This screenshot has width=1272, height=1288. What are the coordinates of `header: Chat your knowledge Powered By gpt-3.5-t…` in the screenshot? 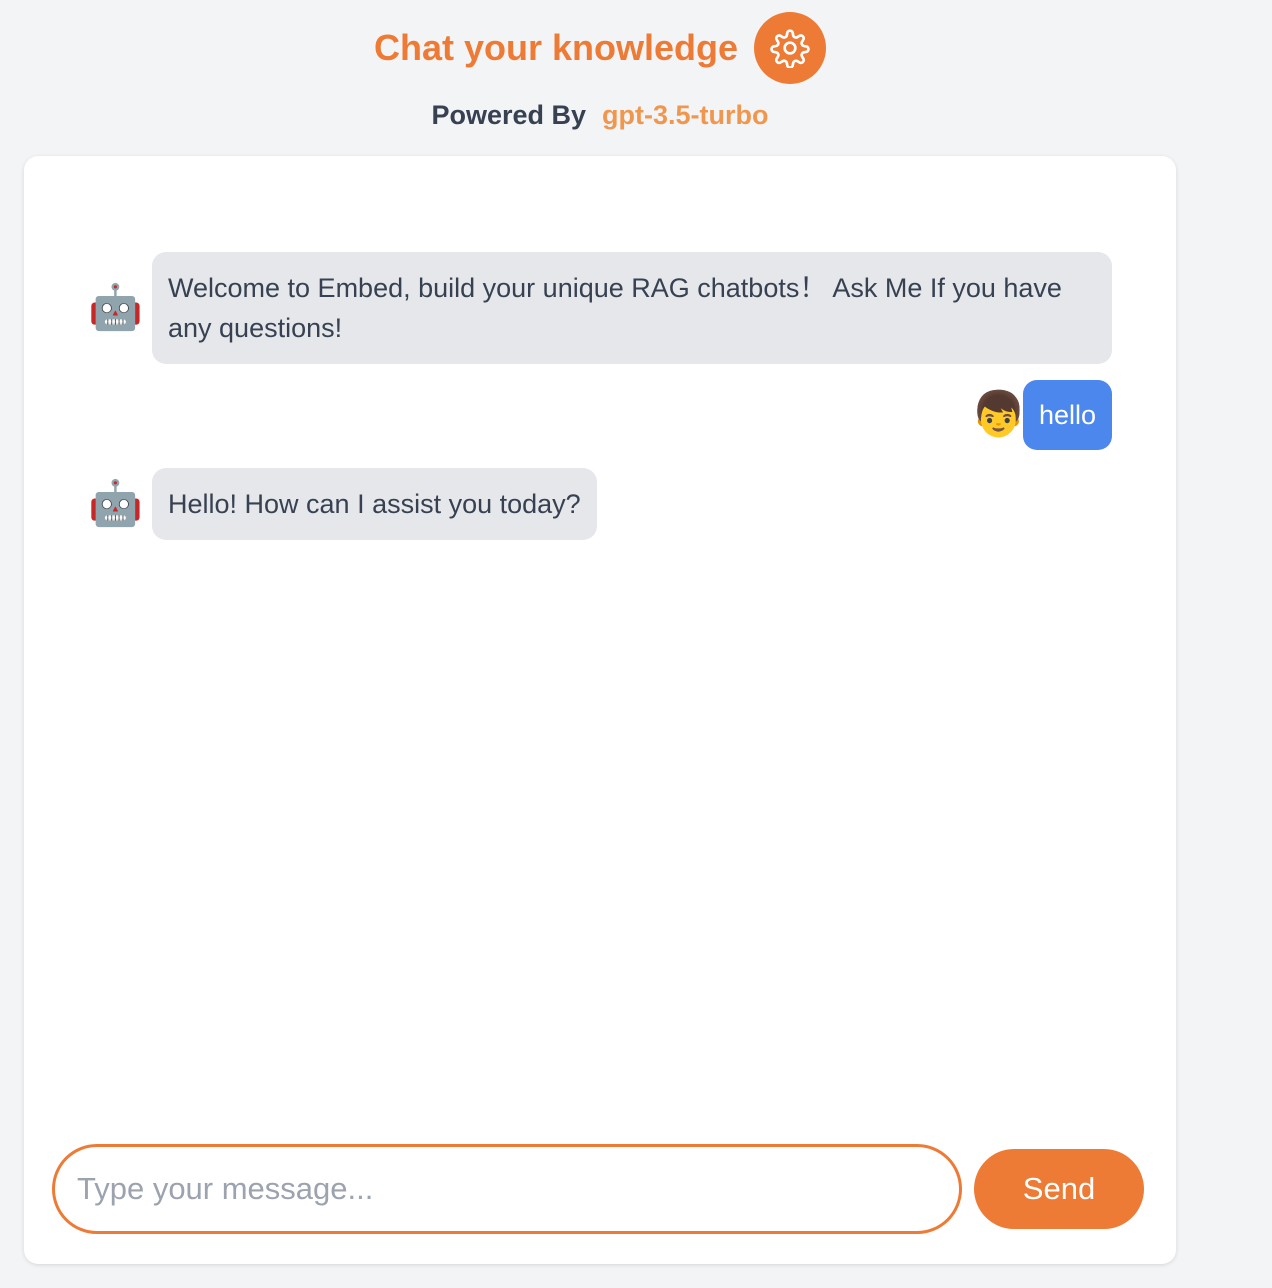 It's located at (600, 75).